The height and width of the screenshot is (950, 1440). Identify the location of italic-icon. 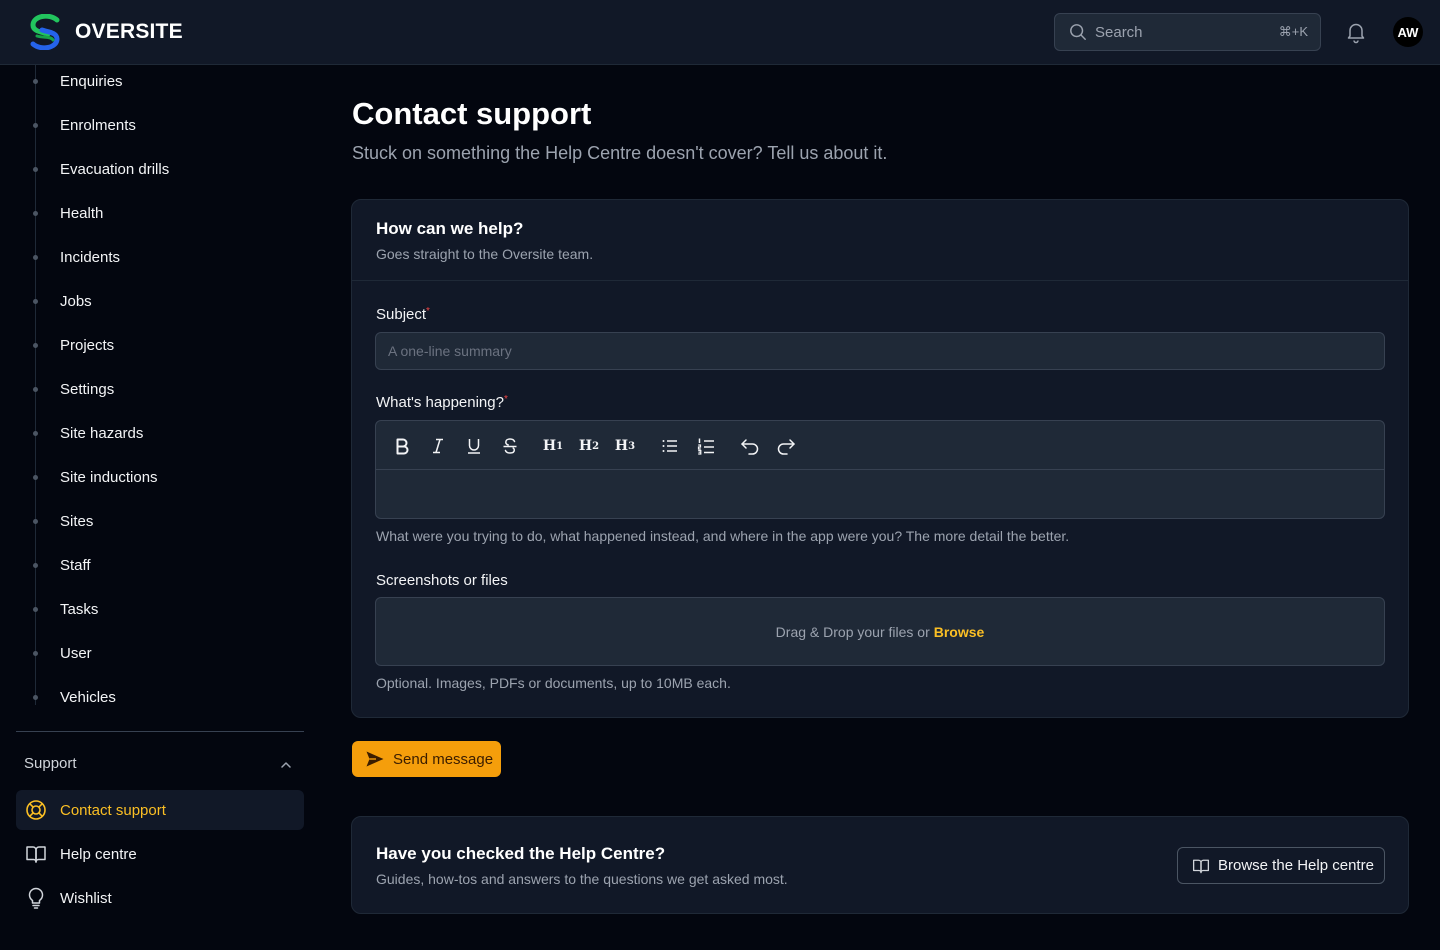
(438, 446).